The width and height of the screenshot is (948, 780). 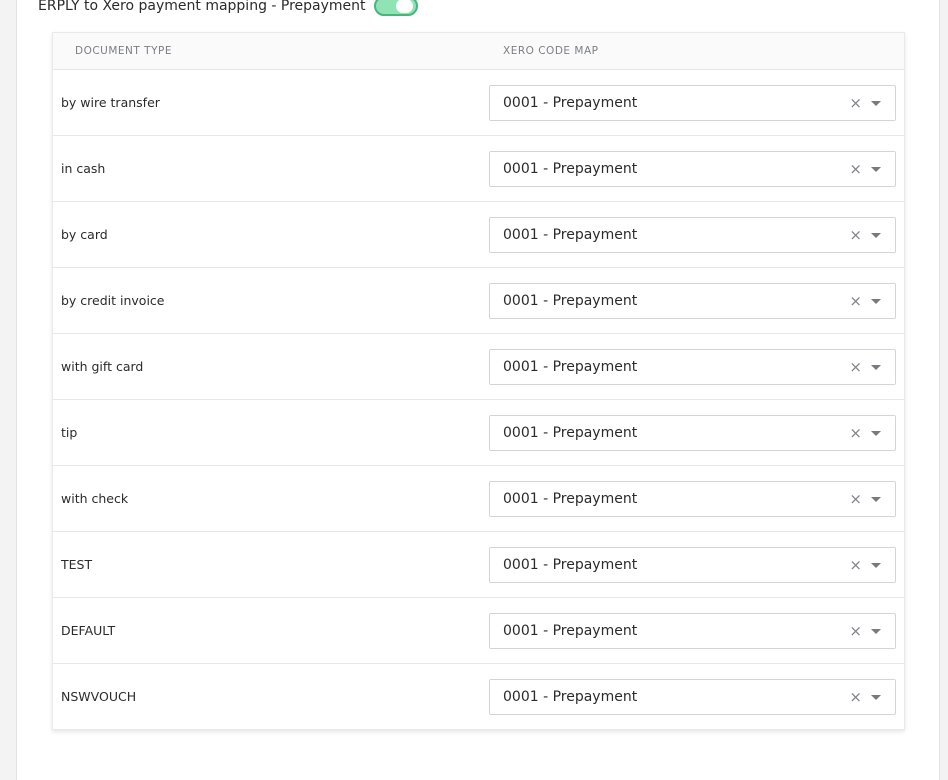 I want to click on table-row: by wire transfer 0001 - Prepayment ×, so click(x=478, y=103).